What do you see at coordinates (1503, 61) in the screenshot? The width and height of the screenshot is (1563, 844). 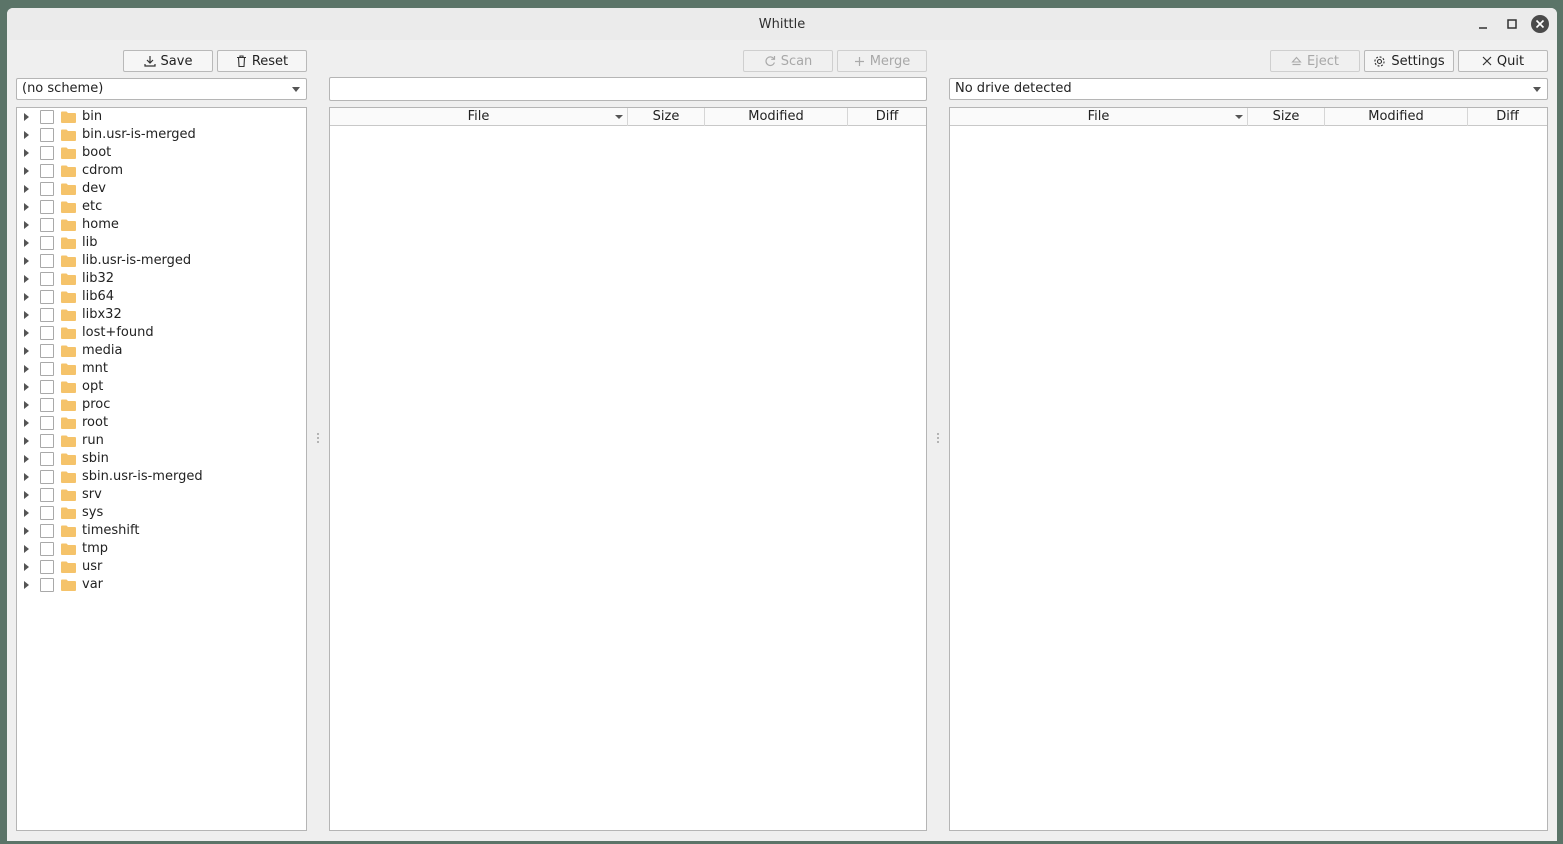 I see `quit-button: Quit` at bounding box center [1503, 61].